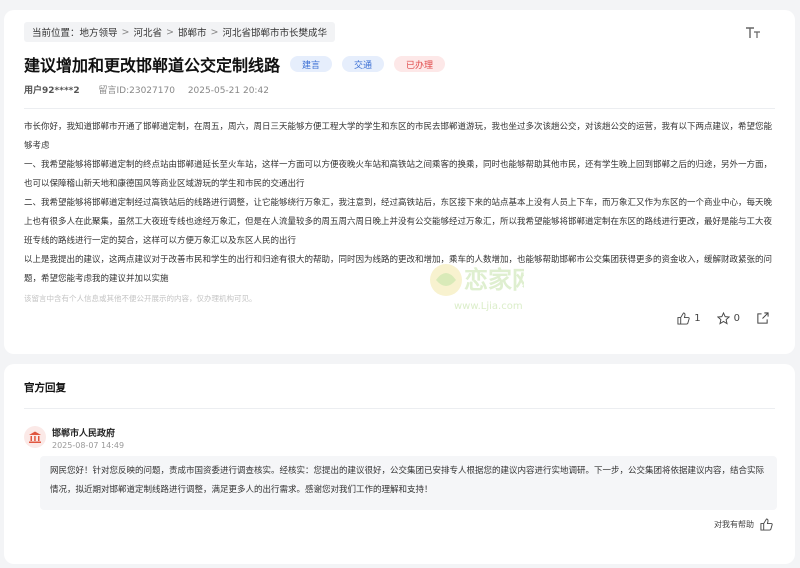 The height and width of the screenshot is (568, 800). I want to click on message-id: 留言ID:23027170, so click(136, 91).